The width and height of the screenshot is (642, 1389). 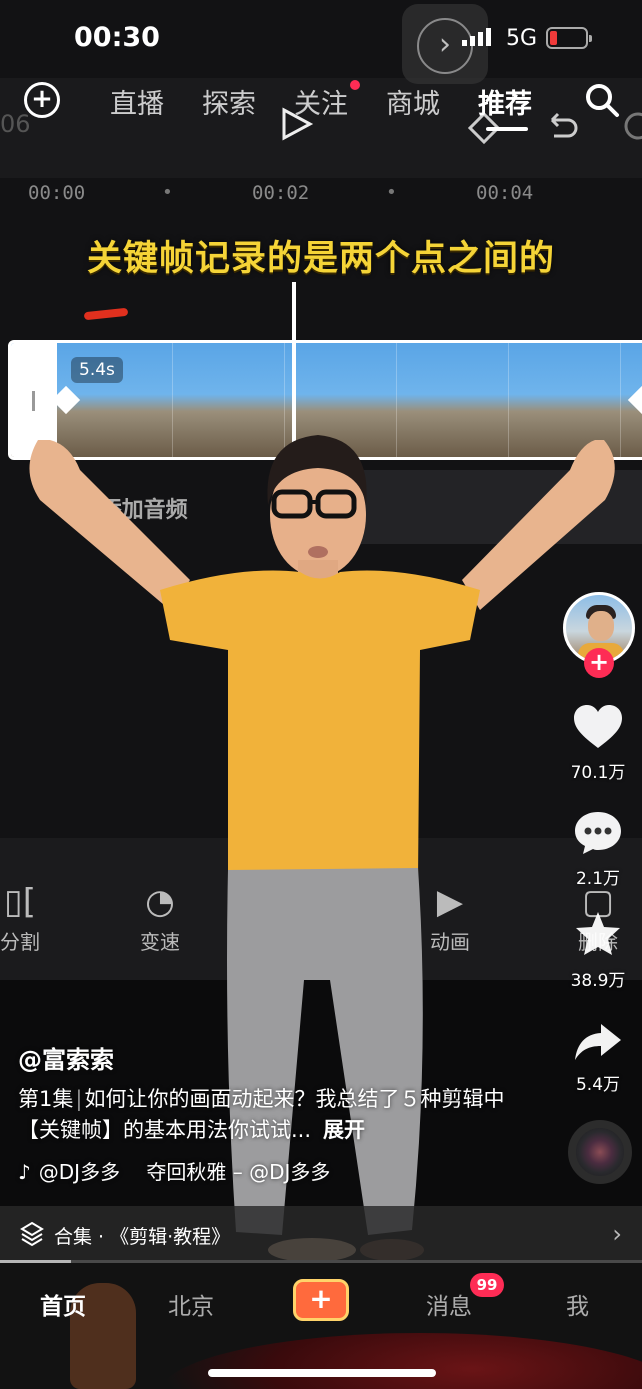 I want to click on status-time: 00:30, so click(x=117, y=37).